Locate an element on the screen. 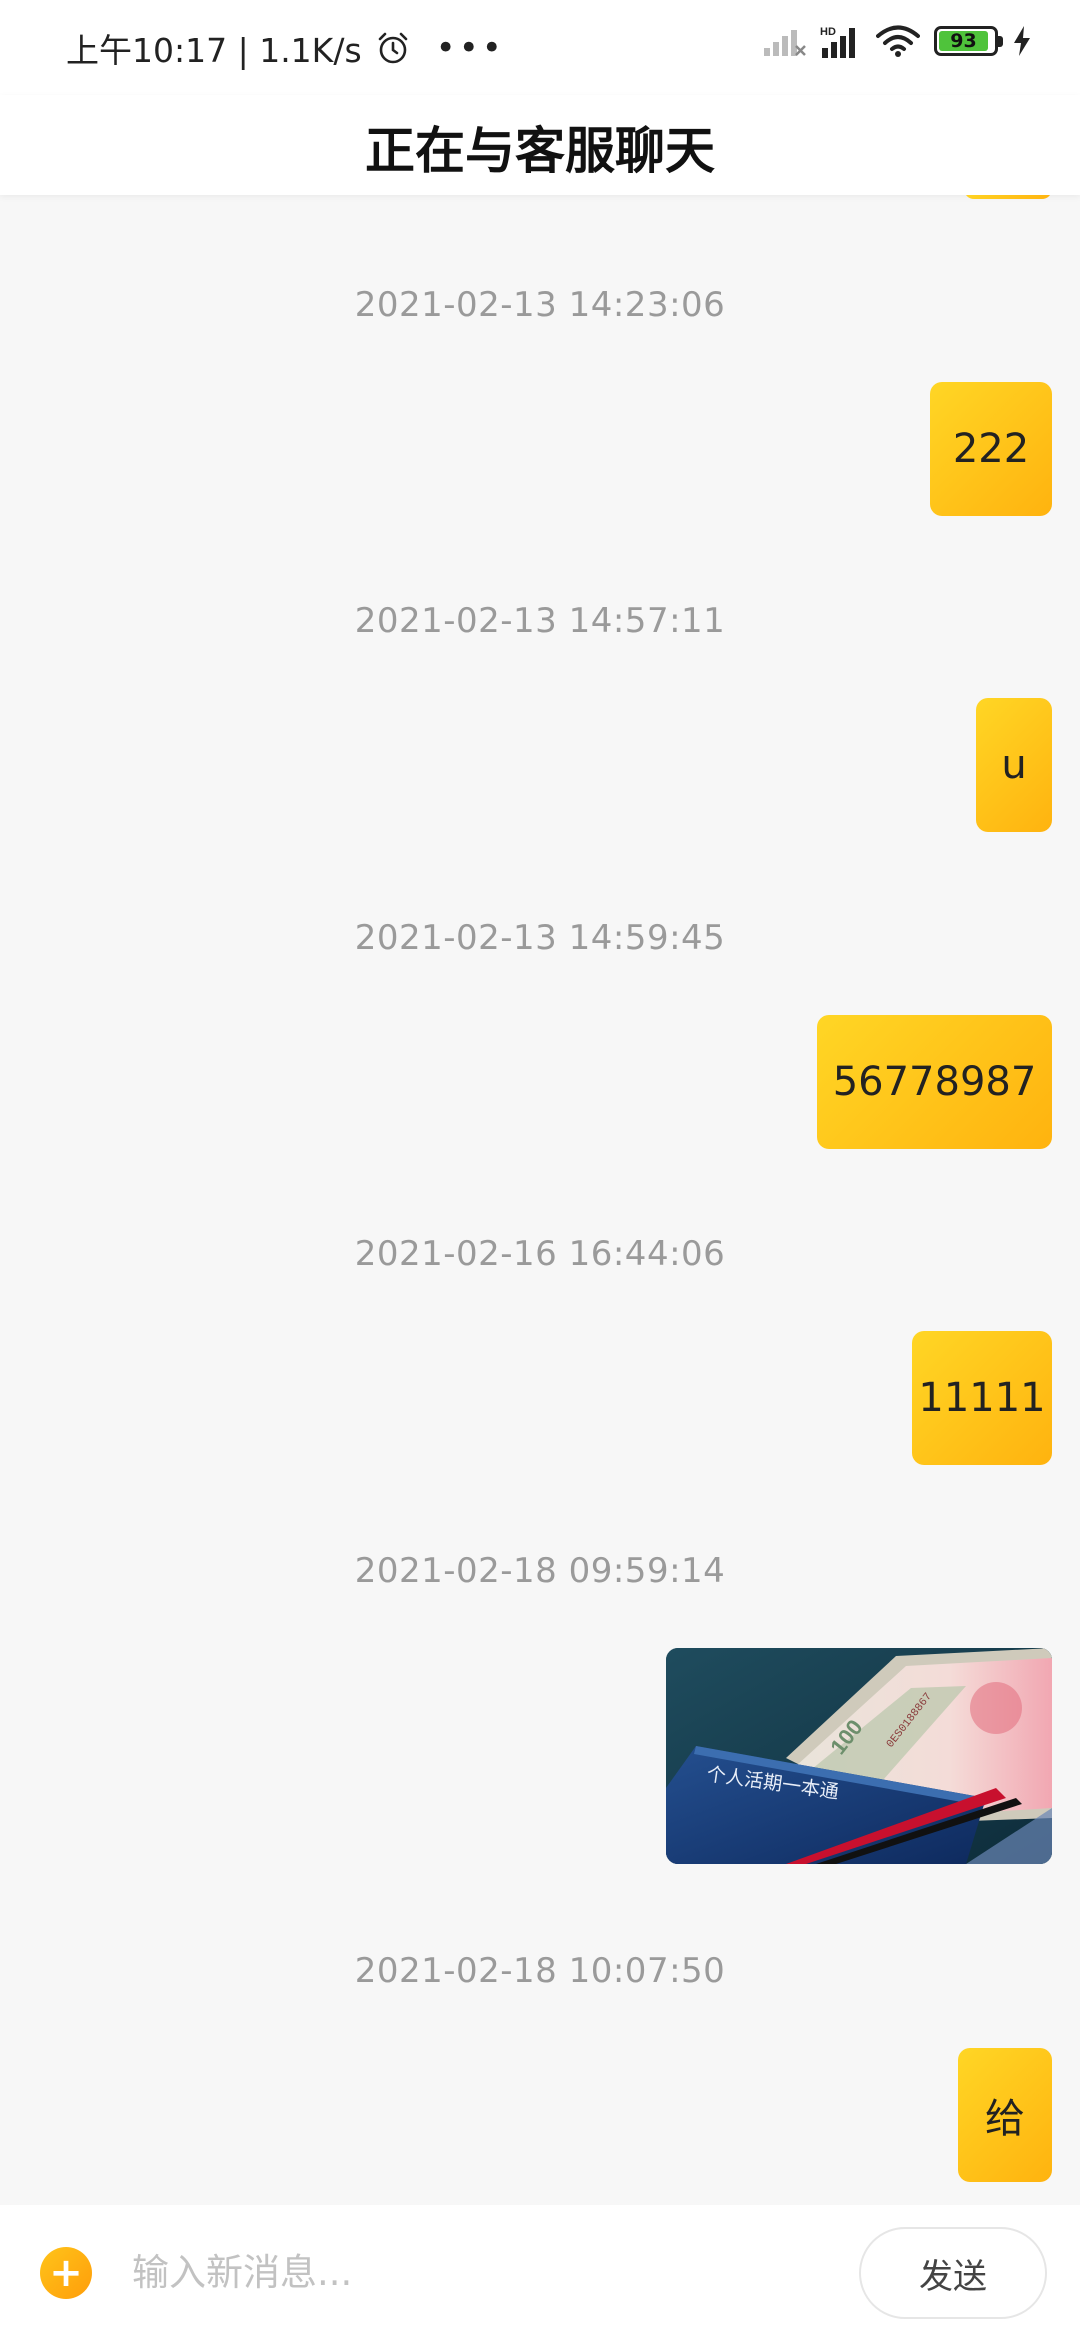 The width and height of the screenshot is (1080, 2340). message-bubble: 222 is located at coordinates (991, 449).